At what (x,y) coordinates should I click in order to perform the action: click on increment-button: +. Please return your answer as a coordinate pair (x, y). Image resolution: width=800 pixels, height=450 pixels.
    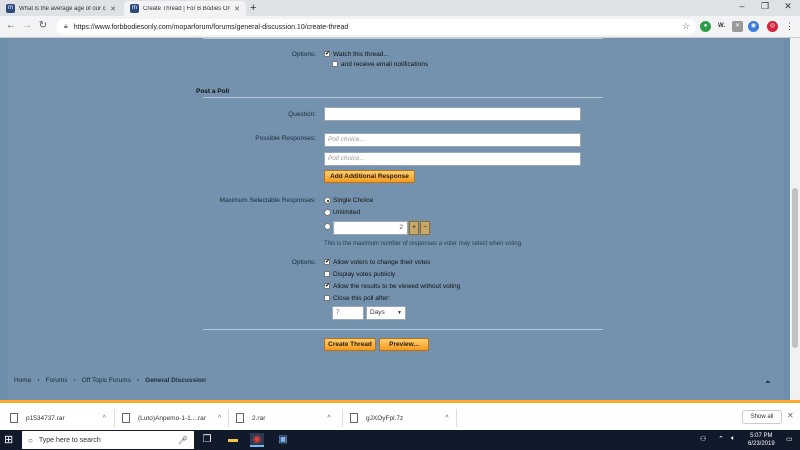
    Looking at the image, I should click on (414, 228).